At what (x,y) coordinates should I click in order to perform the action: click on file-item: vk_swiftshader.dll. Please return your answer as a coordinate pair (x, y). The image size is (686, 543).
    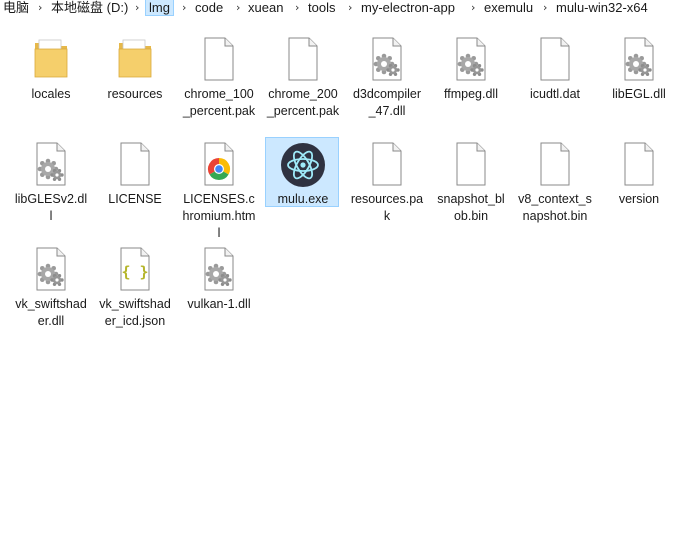
    Looking at the image, I should click on (51, 288).